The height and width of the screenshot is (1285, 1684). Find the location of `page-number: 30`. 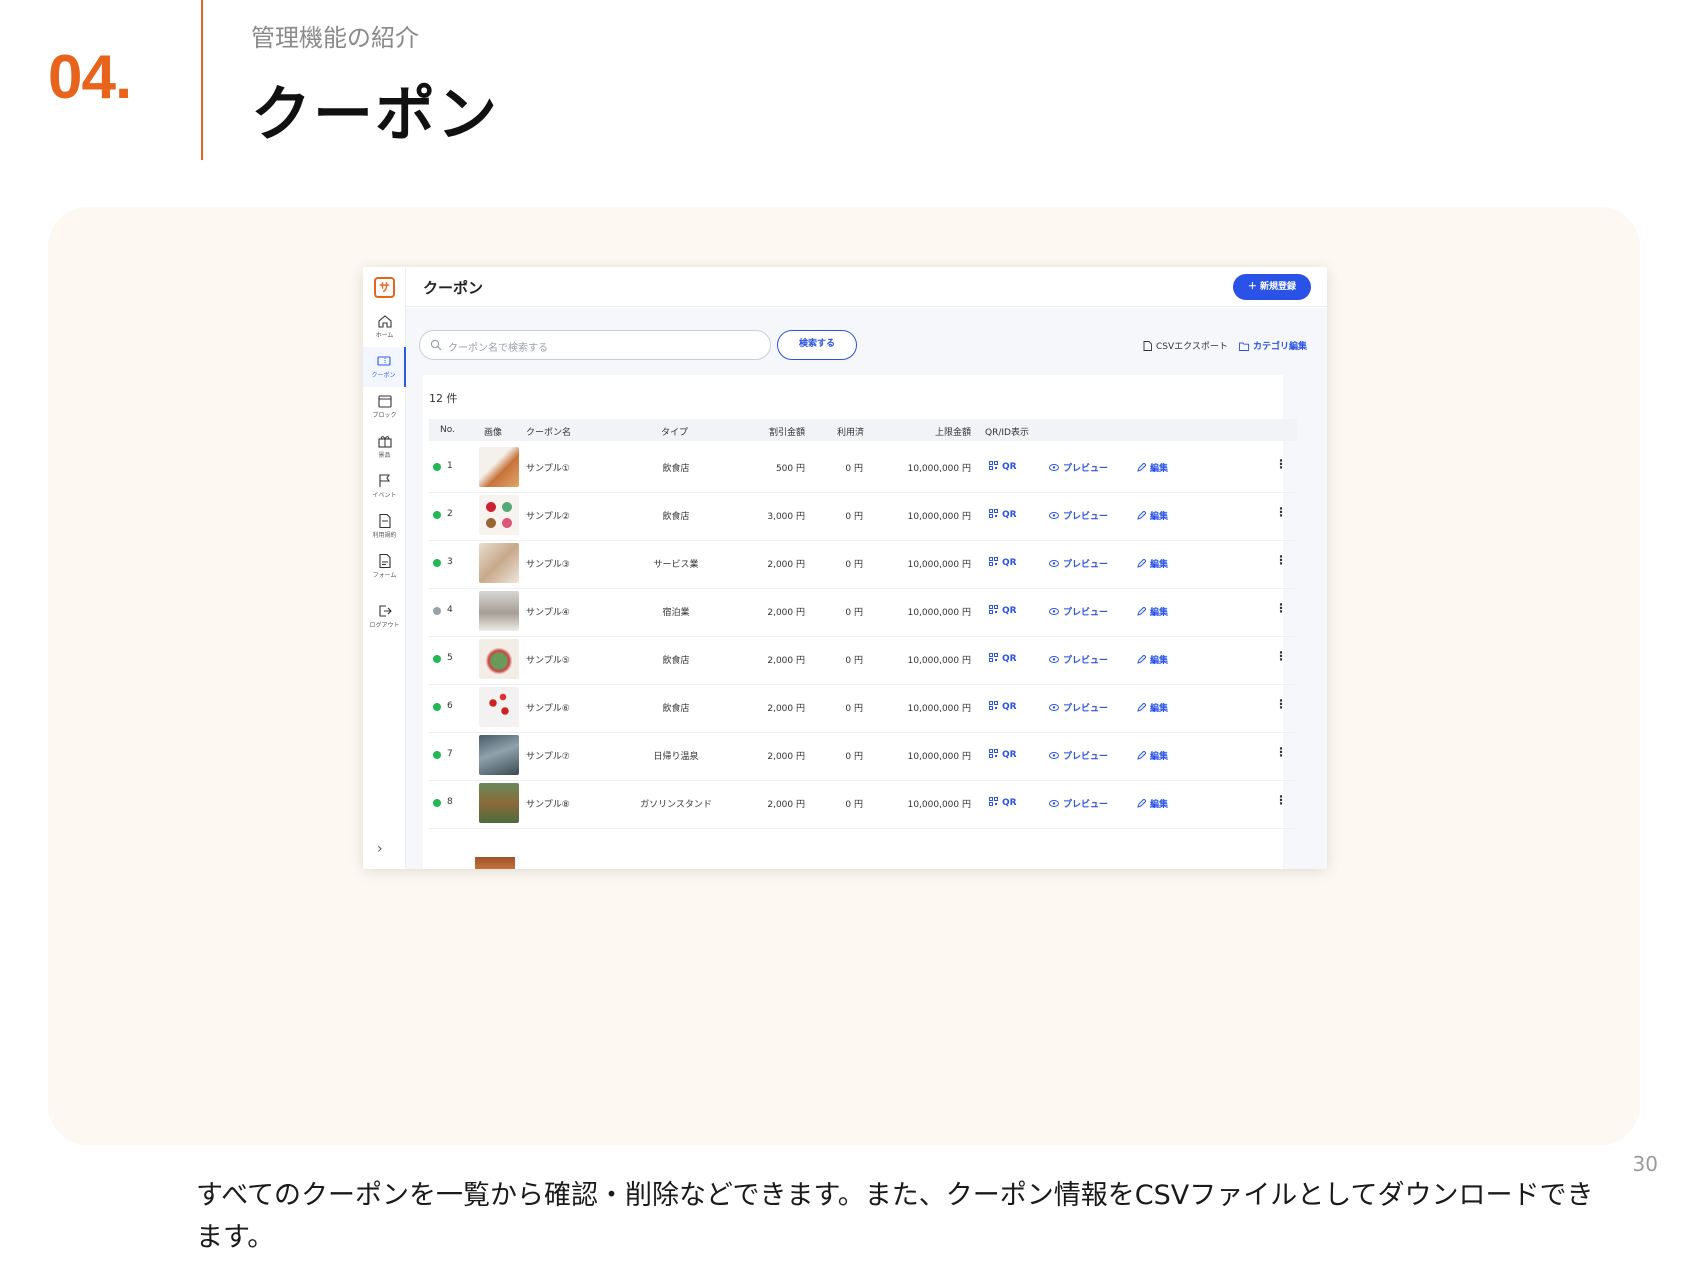

page-number: 30 is located at coordinates (1645, 1164).